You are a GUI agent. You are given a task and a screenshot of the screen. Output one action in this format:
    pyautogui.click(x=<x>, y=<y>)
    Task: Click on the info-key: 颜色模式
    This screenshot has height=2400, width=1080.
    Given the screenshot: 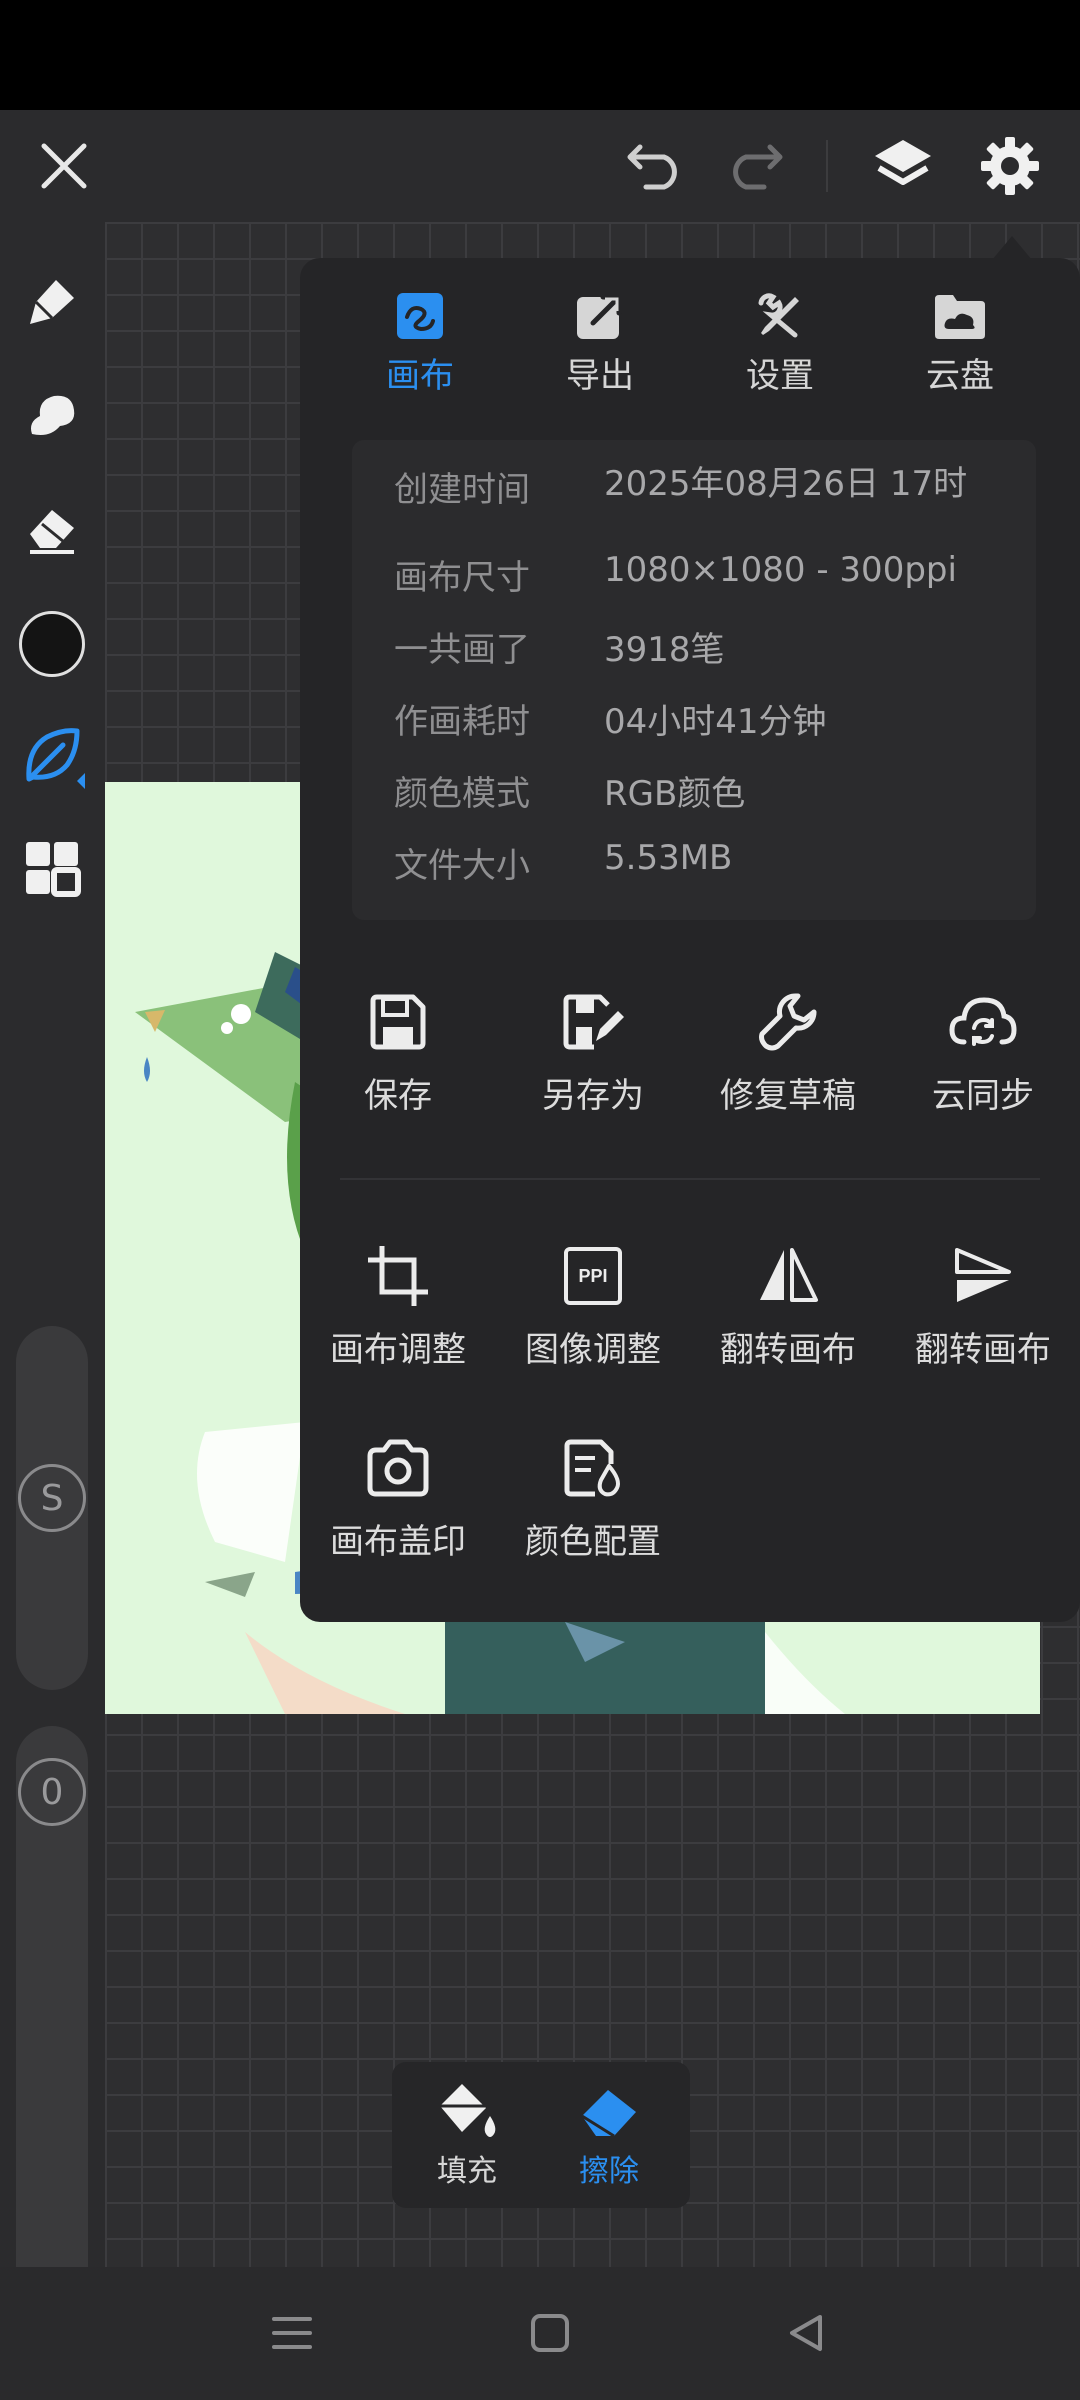 What is the action you would take?
    pyautogui.click(x=462, y=794)
    